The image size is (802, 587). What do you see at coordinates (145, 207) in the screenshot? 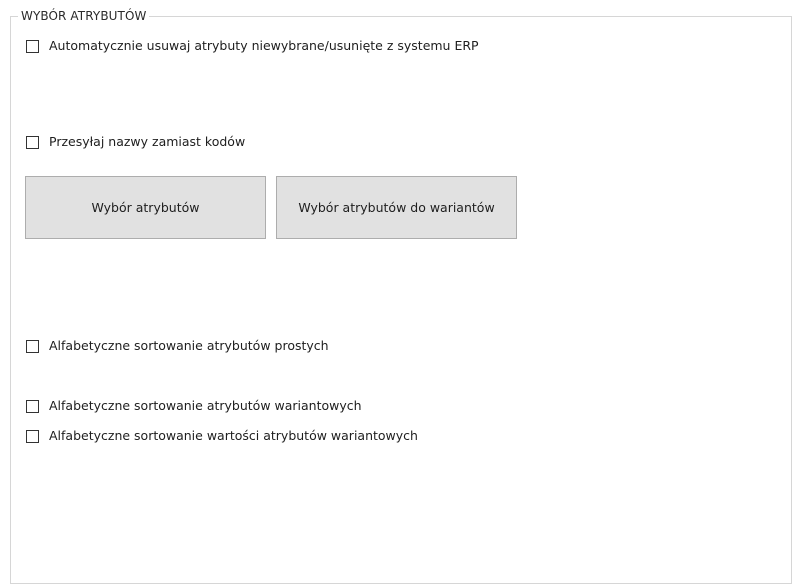
I see `select-attributes-button: Wybór atrybutów` at bounding box center [145, 207].